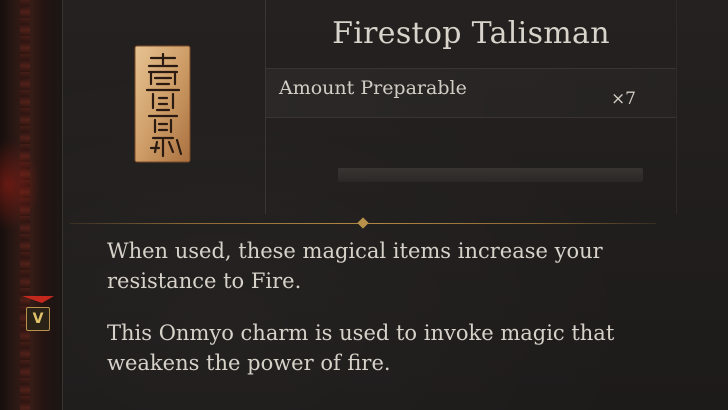  What do you see at coordinates (676, 107) in the screenshot?
I see `panel-right-edge` at bounding box center [676, 107].